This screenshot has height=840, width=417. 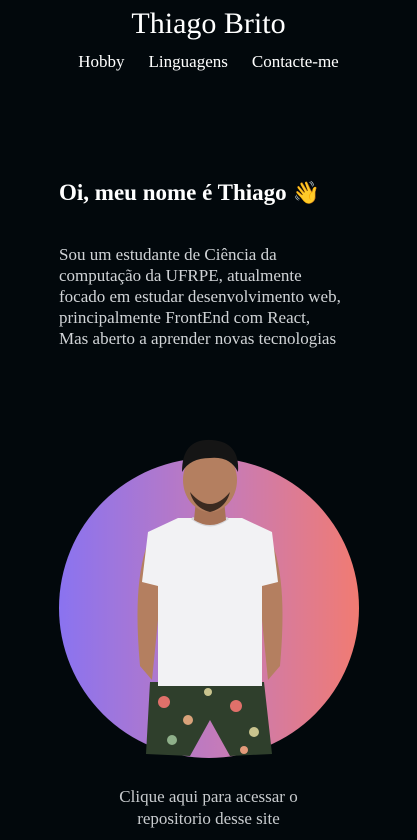 I want to click on nav-link-hobby: Hobby, so click(x=101, y=62).